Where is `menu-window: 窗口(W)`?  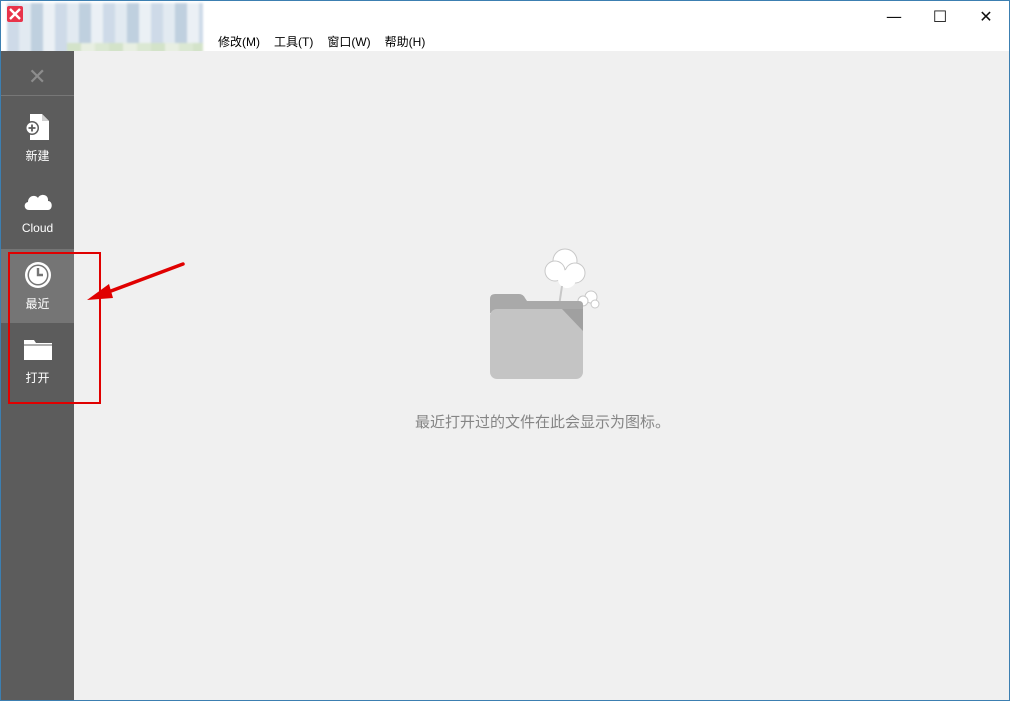 menu-window: 窗口(W) is located at coordinates (348, 41).